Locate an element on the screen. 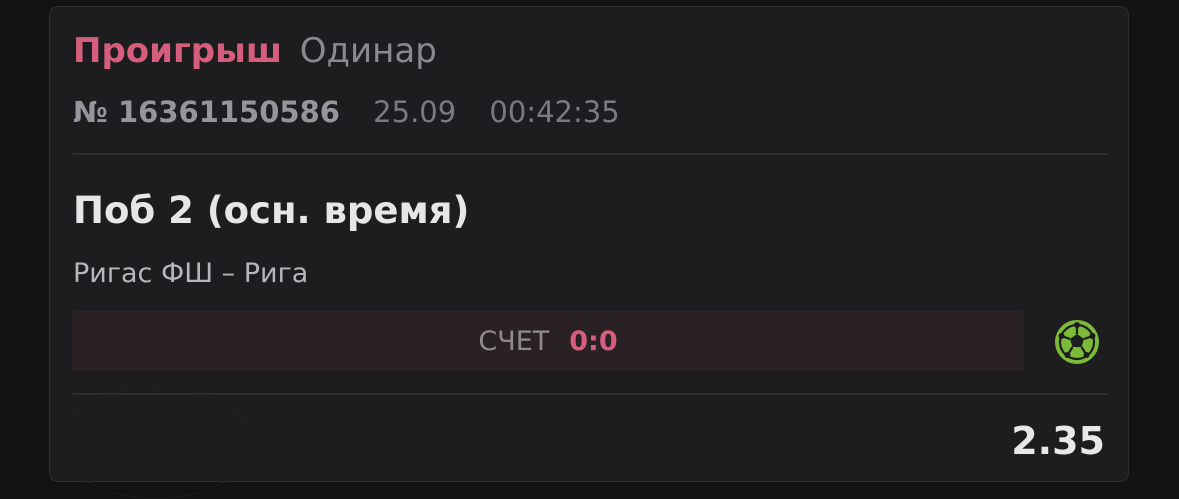 The height and width of the screenshot is (499, 1179). bet-type: Одинар is located at coordinates (368, 51).